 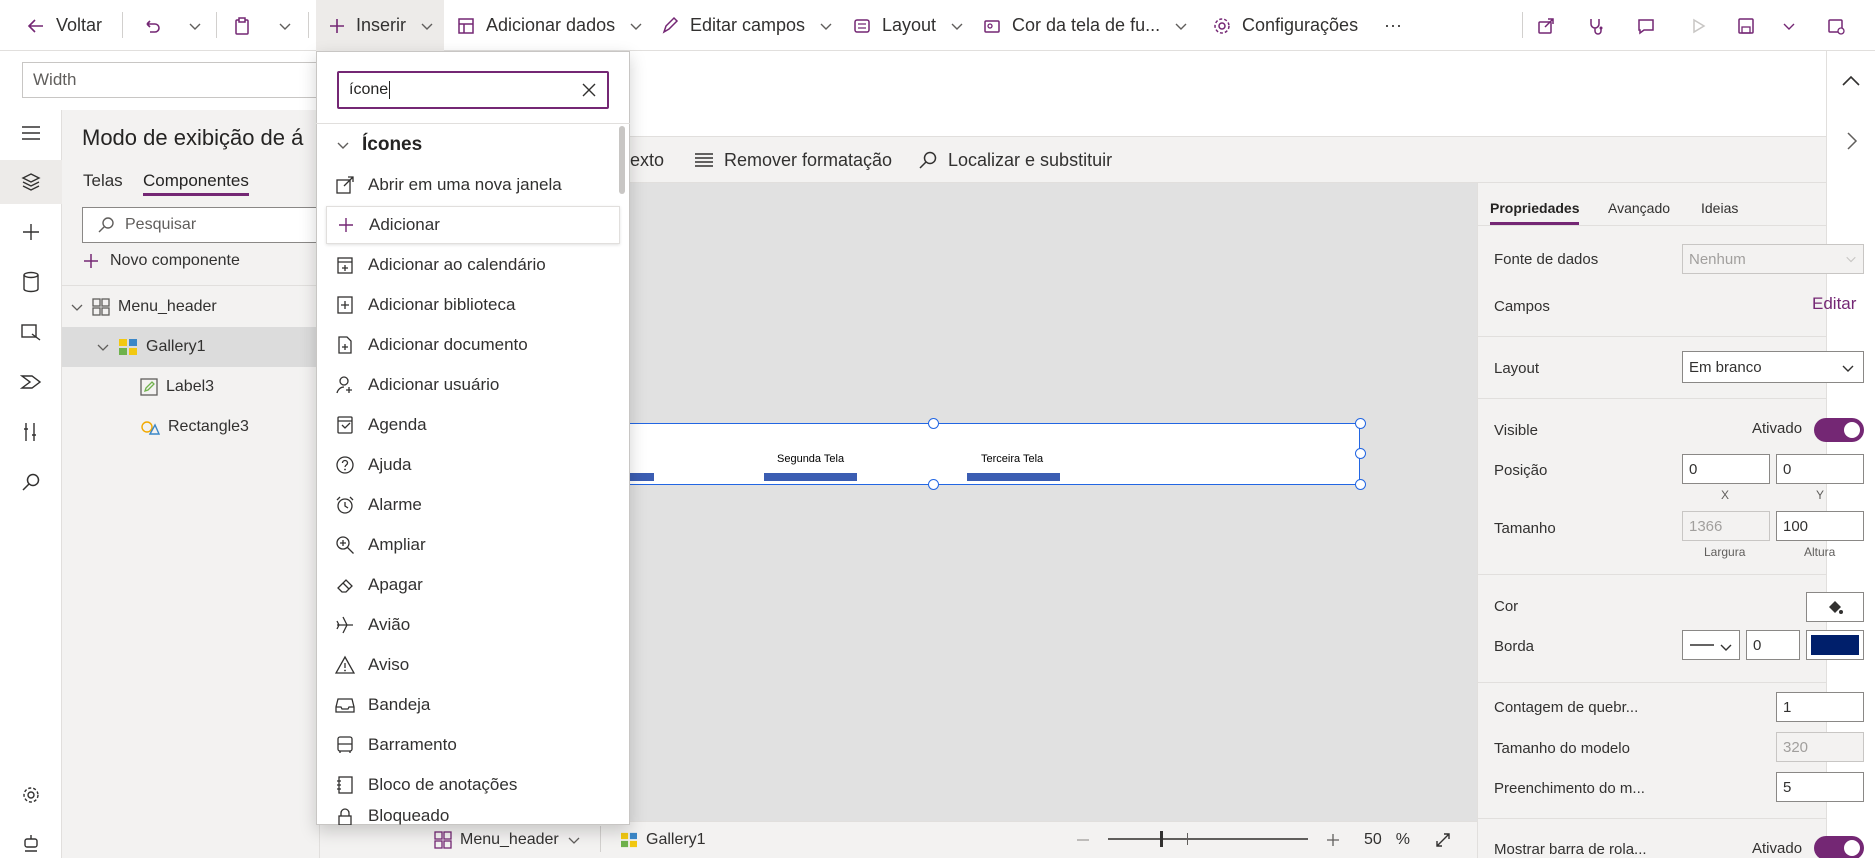 What do you see at coordinates (1596, 25) in the screenshot?
I see `app-checker-button` at bounding box center [1596, 25].